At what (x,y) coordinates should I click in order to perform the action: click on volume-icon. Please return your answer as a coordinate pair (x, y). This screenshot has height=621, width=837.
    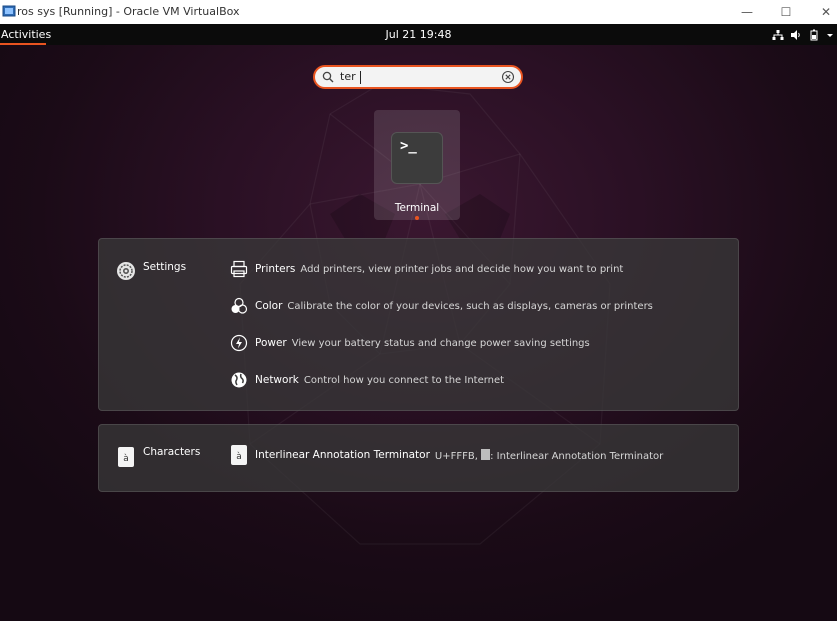
    Looking at the image, I should click on (795, 34).